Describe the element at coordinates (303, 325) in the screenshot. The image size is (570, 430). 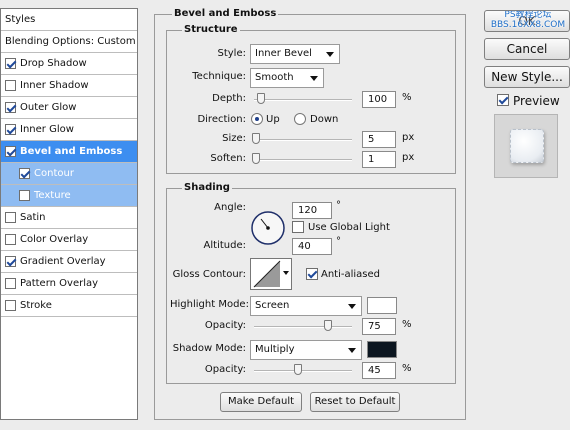
I see `highlight-opacity-slider` at that location.